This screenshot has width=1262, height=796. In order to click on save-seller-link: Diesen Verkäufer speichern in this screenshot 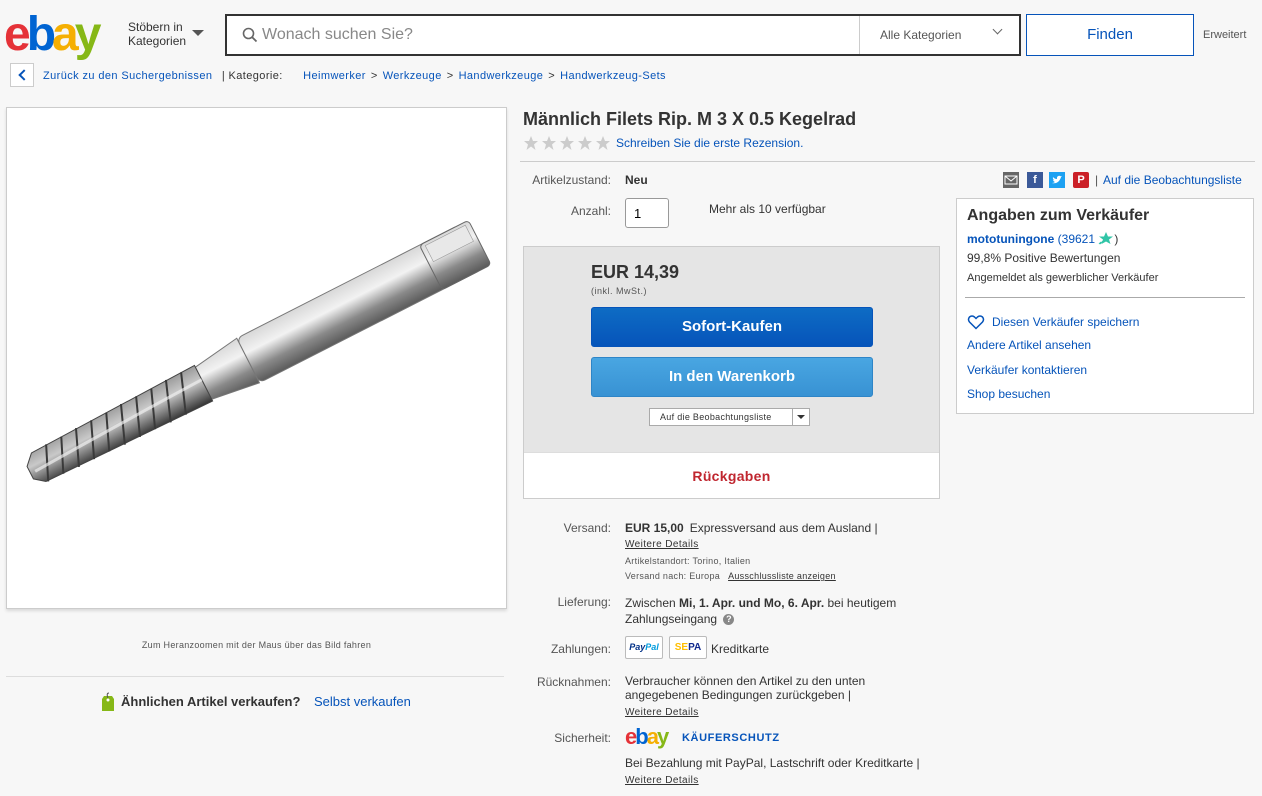, I will do `click(1065, 322)`.